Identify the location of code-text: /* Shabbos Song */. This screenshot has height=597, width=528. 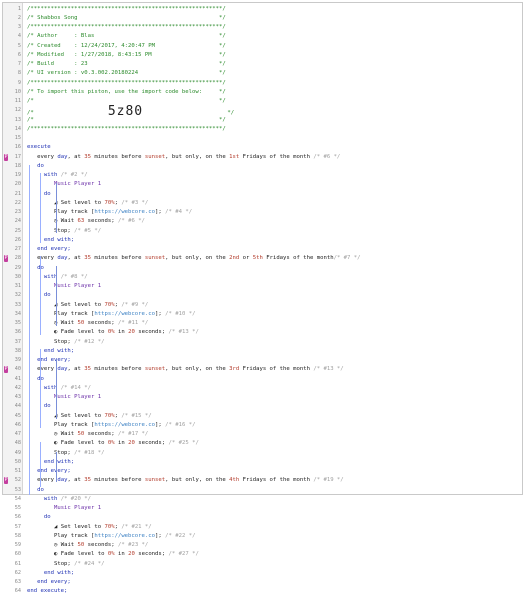
(126, 17).